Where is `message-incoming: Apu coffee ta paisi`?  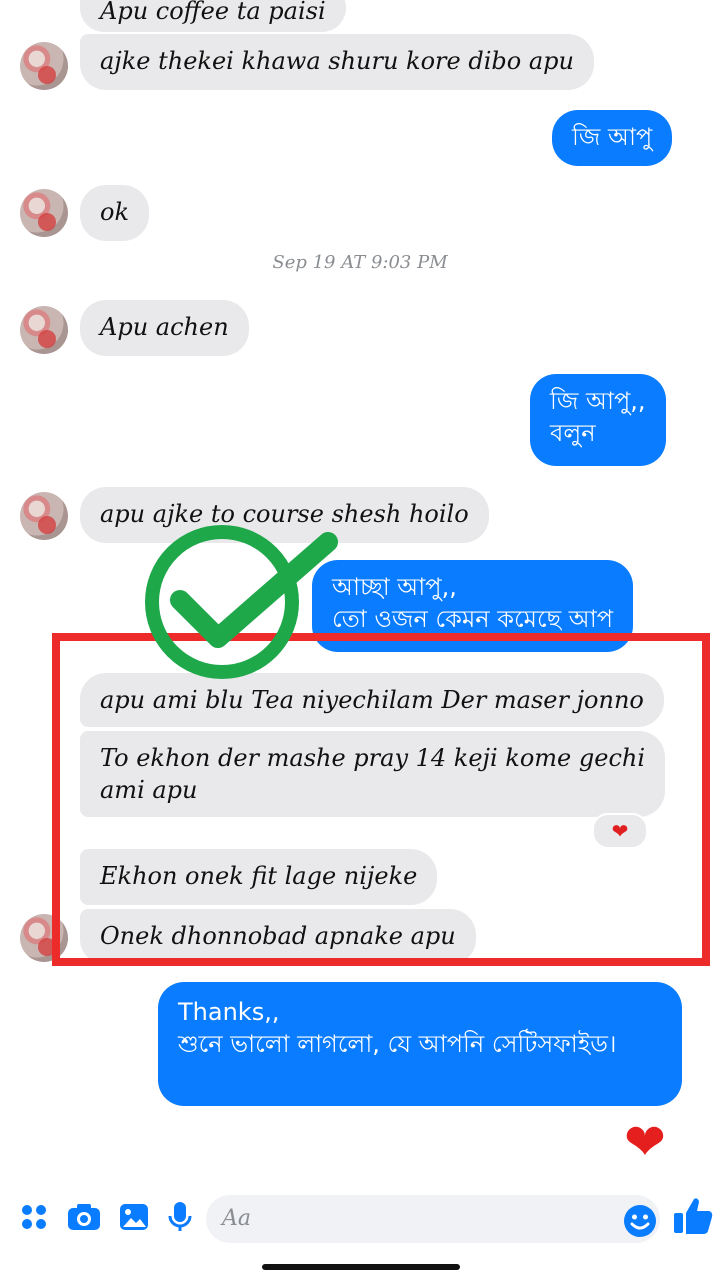
message-incoming: Apu coffee ta paisi is located at coordinates (213, 16).